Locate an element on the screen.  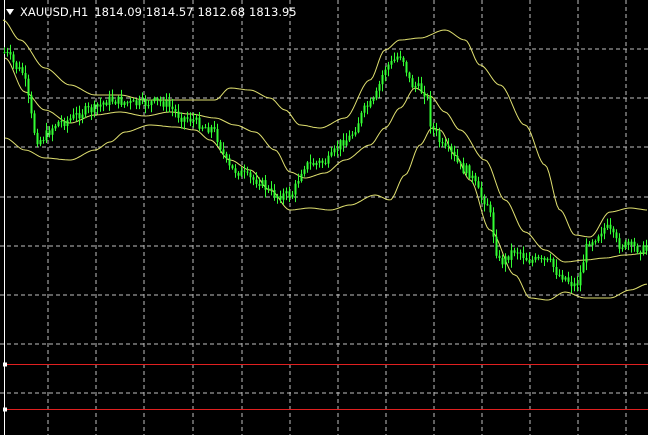
close-price: 1813.95 is located at coordinates (273, 12).